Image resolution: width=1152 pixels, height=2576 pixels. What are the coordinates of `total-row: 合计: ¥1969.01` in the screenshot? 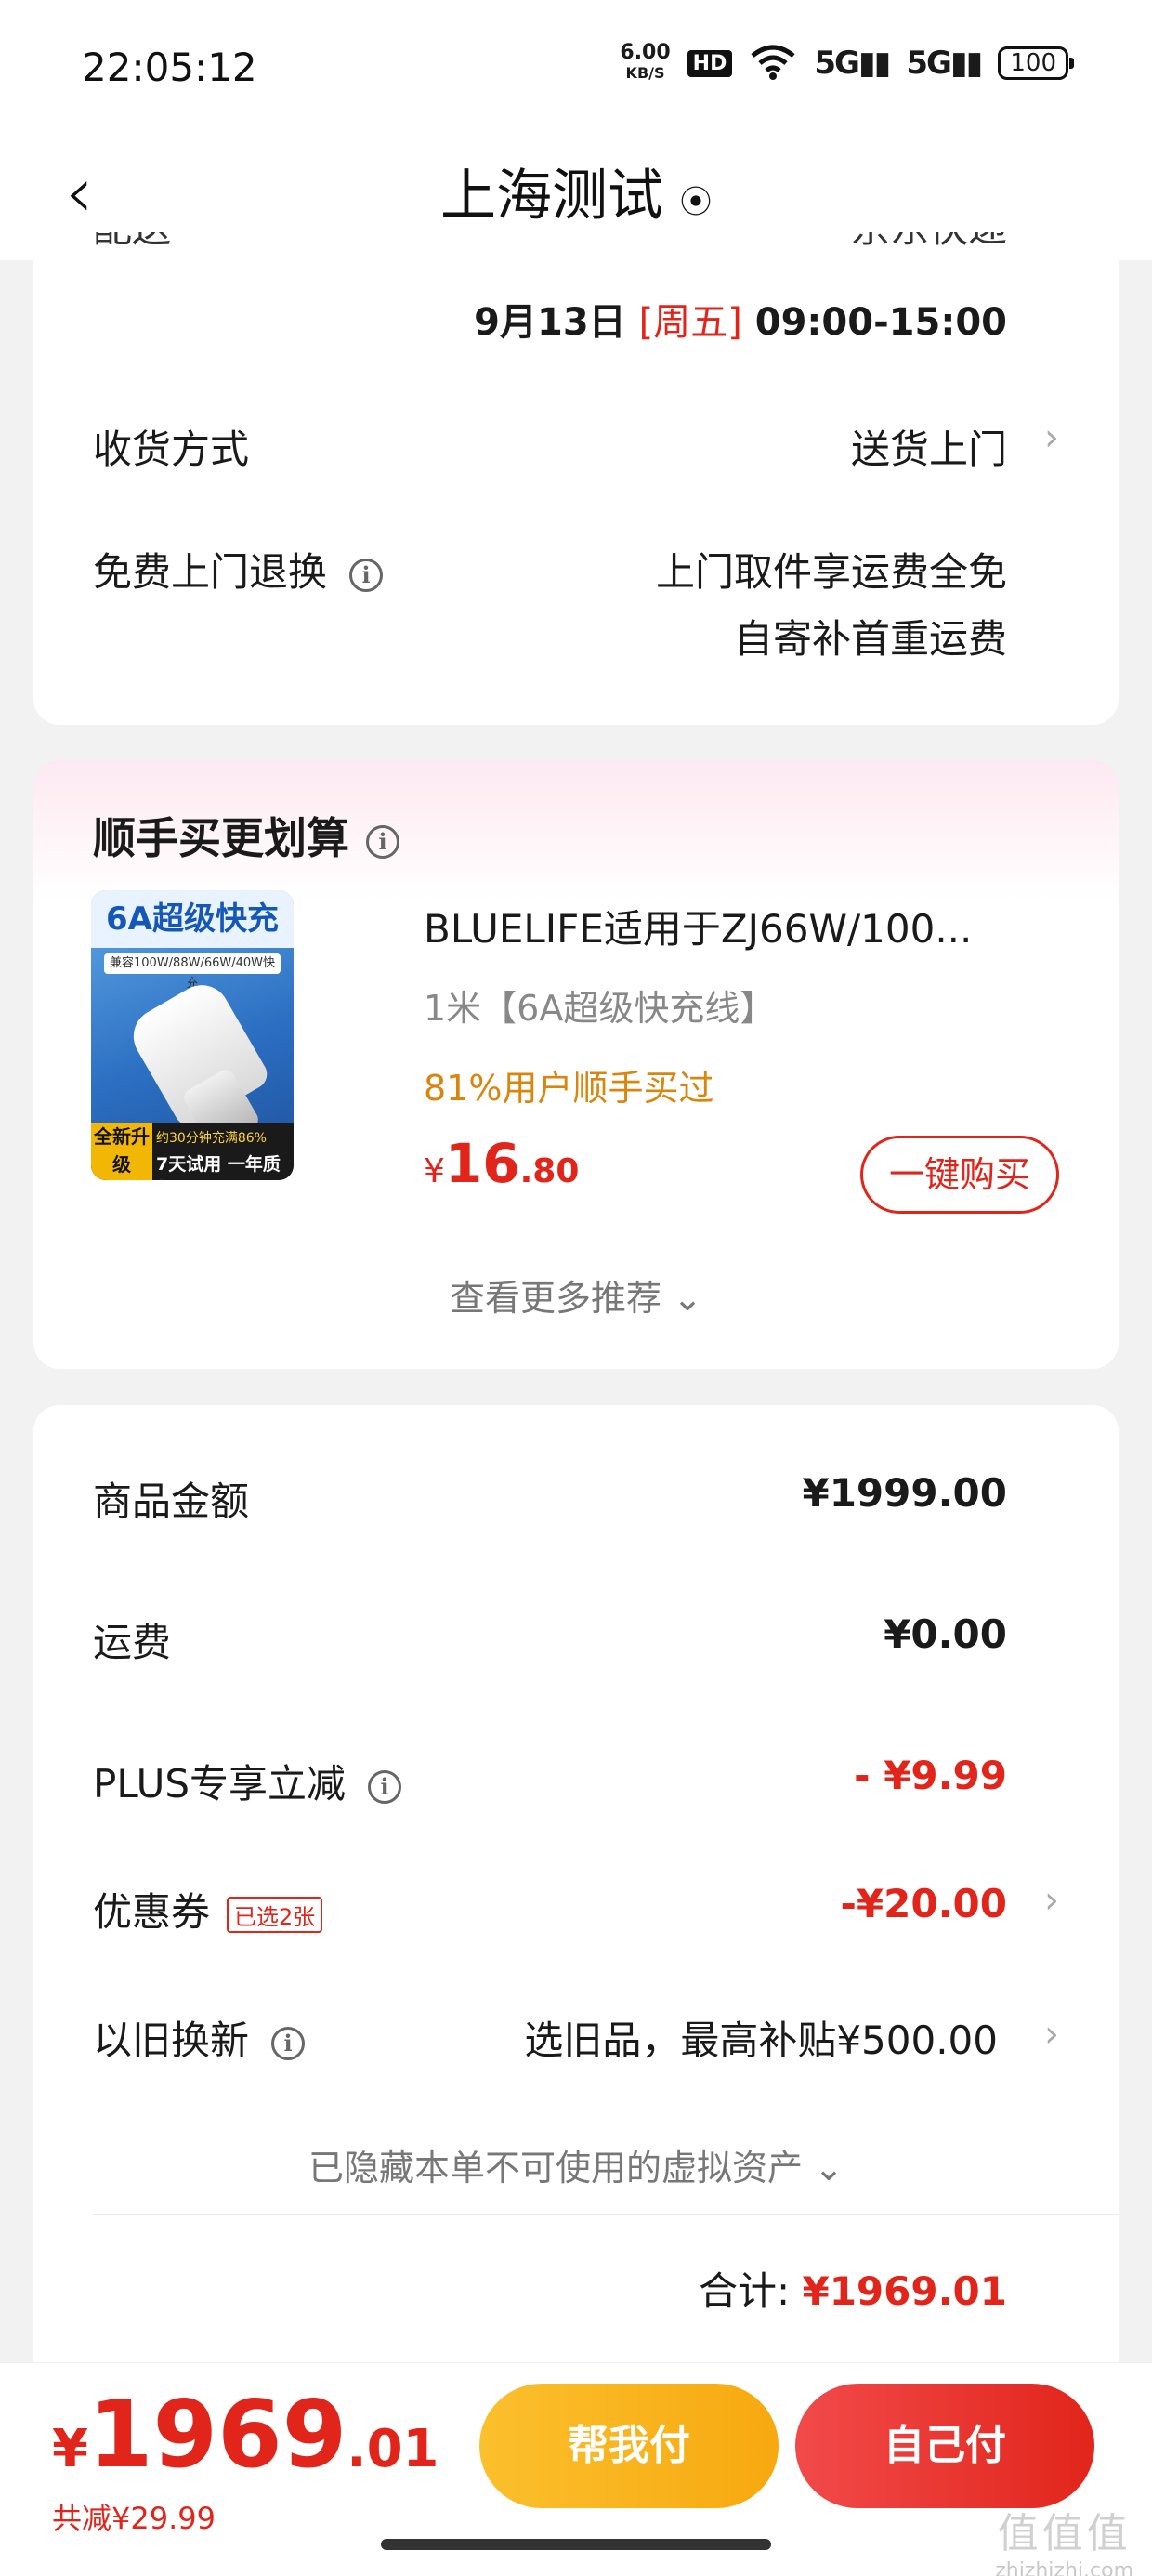 It's located at (853, 2288).